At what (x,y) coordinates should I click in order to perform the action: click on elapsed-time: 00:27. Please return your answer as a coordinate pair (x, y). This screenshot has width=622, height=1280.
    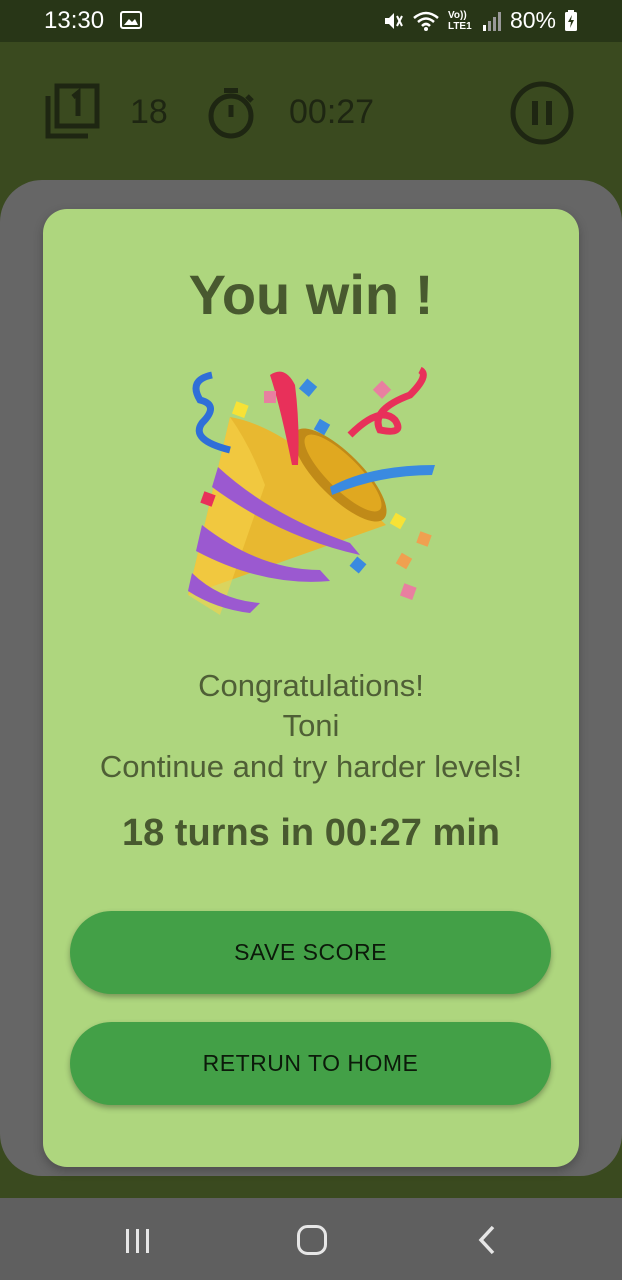
    Looking at the image, I should click on (332, 112).